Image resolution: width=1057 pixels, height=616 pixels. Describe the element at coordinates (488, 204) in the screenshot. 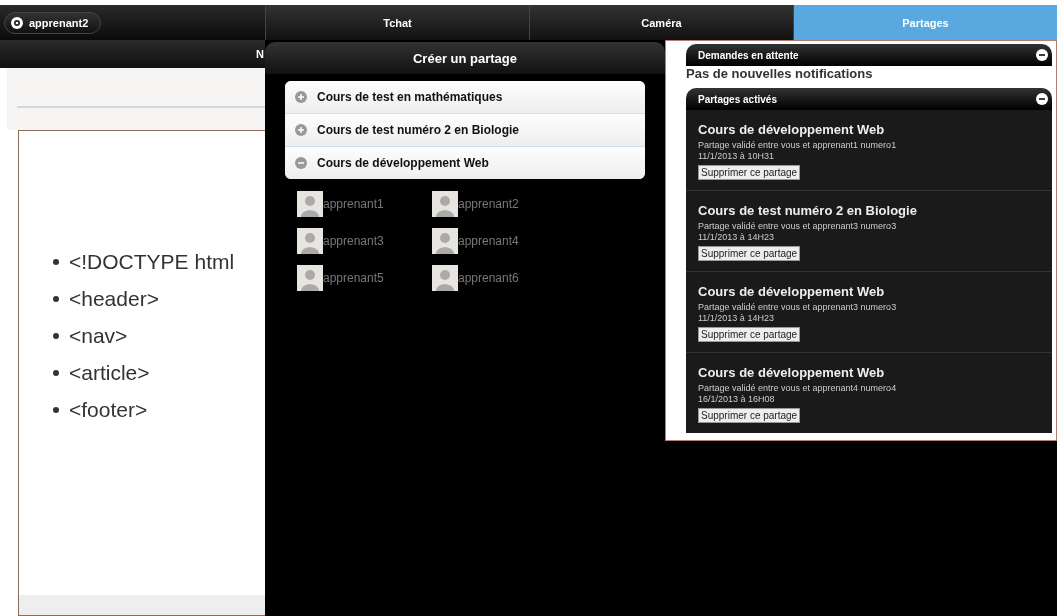

I see `learner-name: apprenant2` at that location.